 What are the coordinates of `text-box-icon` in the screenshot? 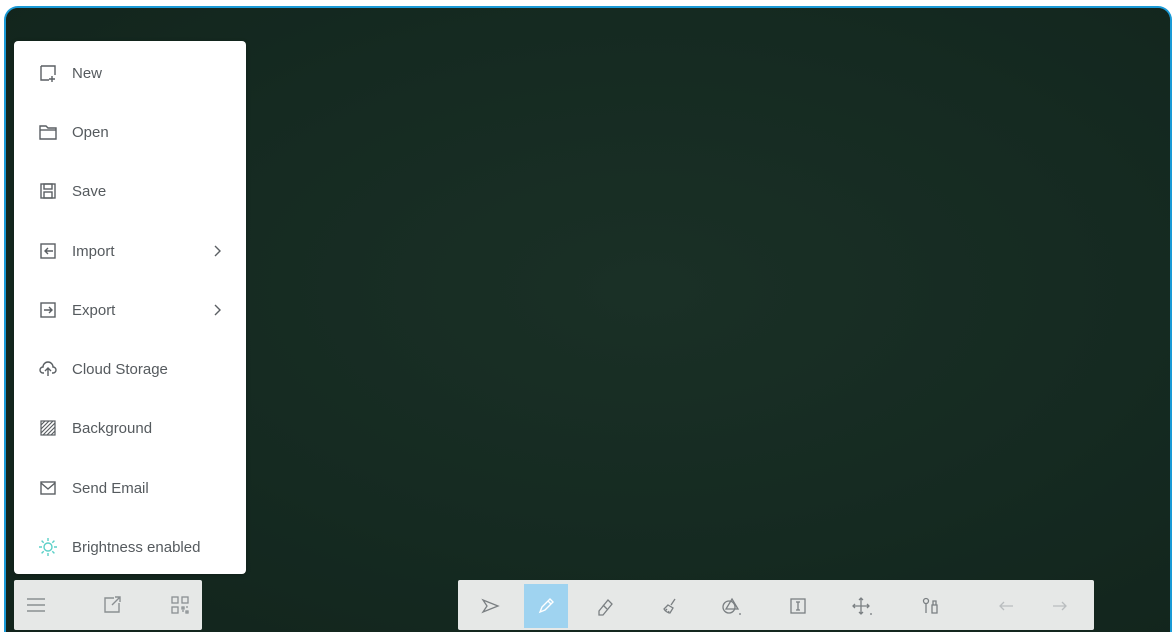 It's located at (798, 606).